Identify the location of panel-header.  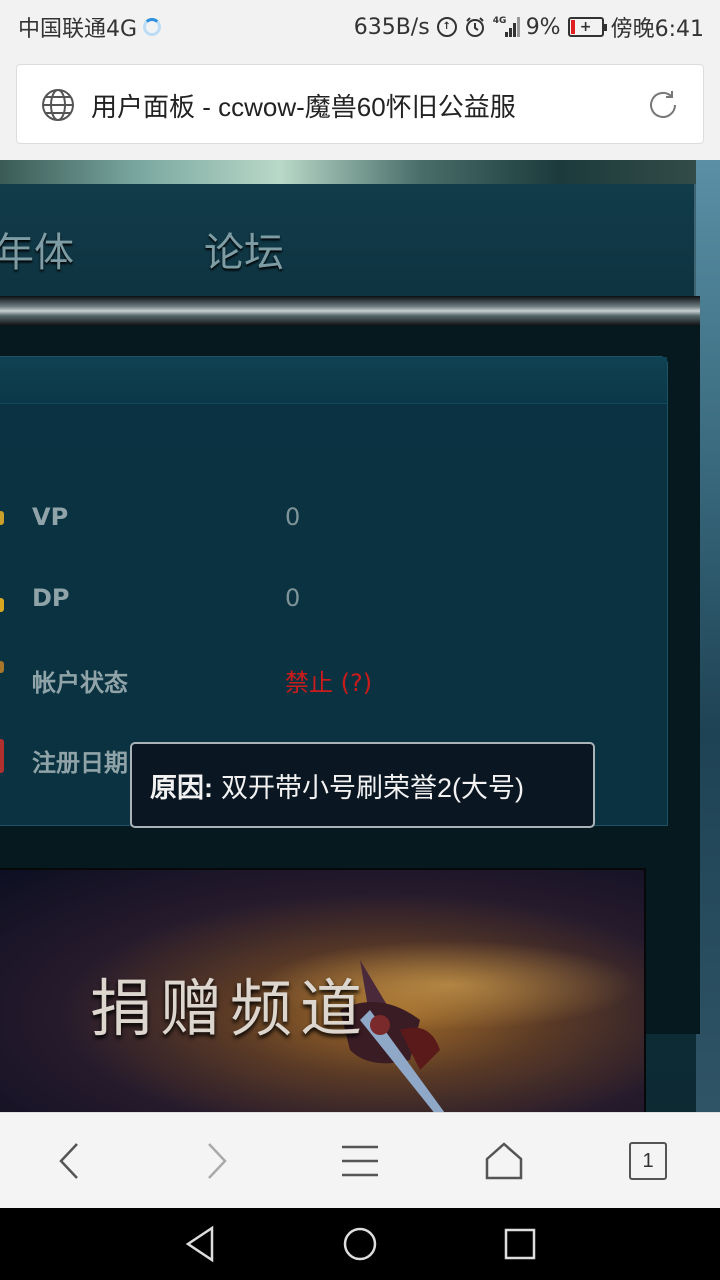
(333, 404).